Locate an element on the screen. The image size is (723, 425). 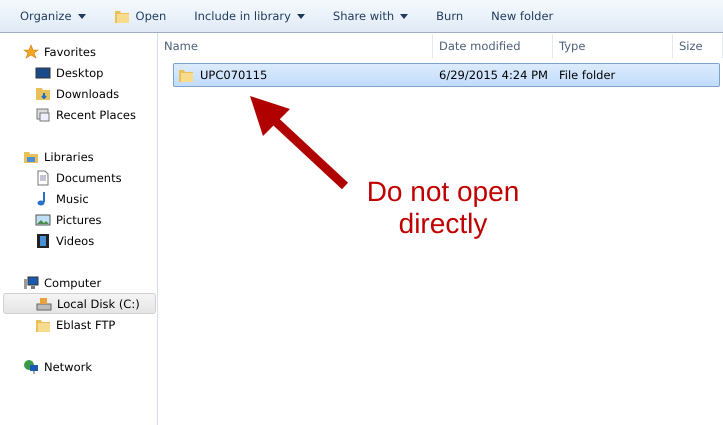
pictures-icon is located at coordinates (43, 220).